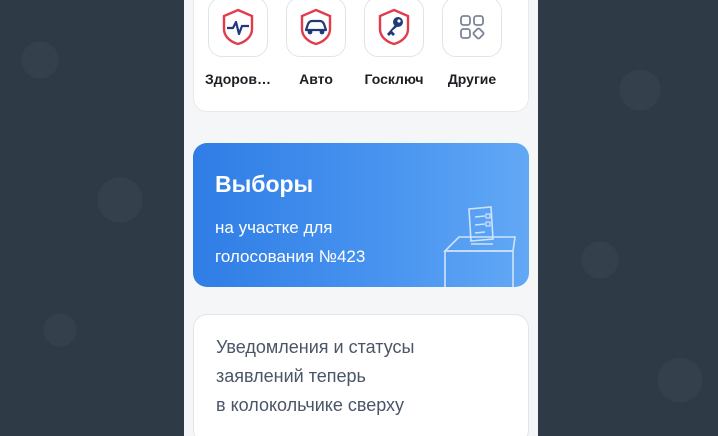 This screenshot has width=718, height=436. What do you see at coordinates (291, 376) in the screenshot?
I see `notice-line: заявлений теперь` at bounding box center [291, 376].